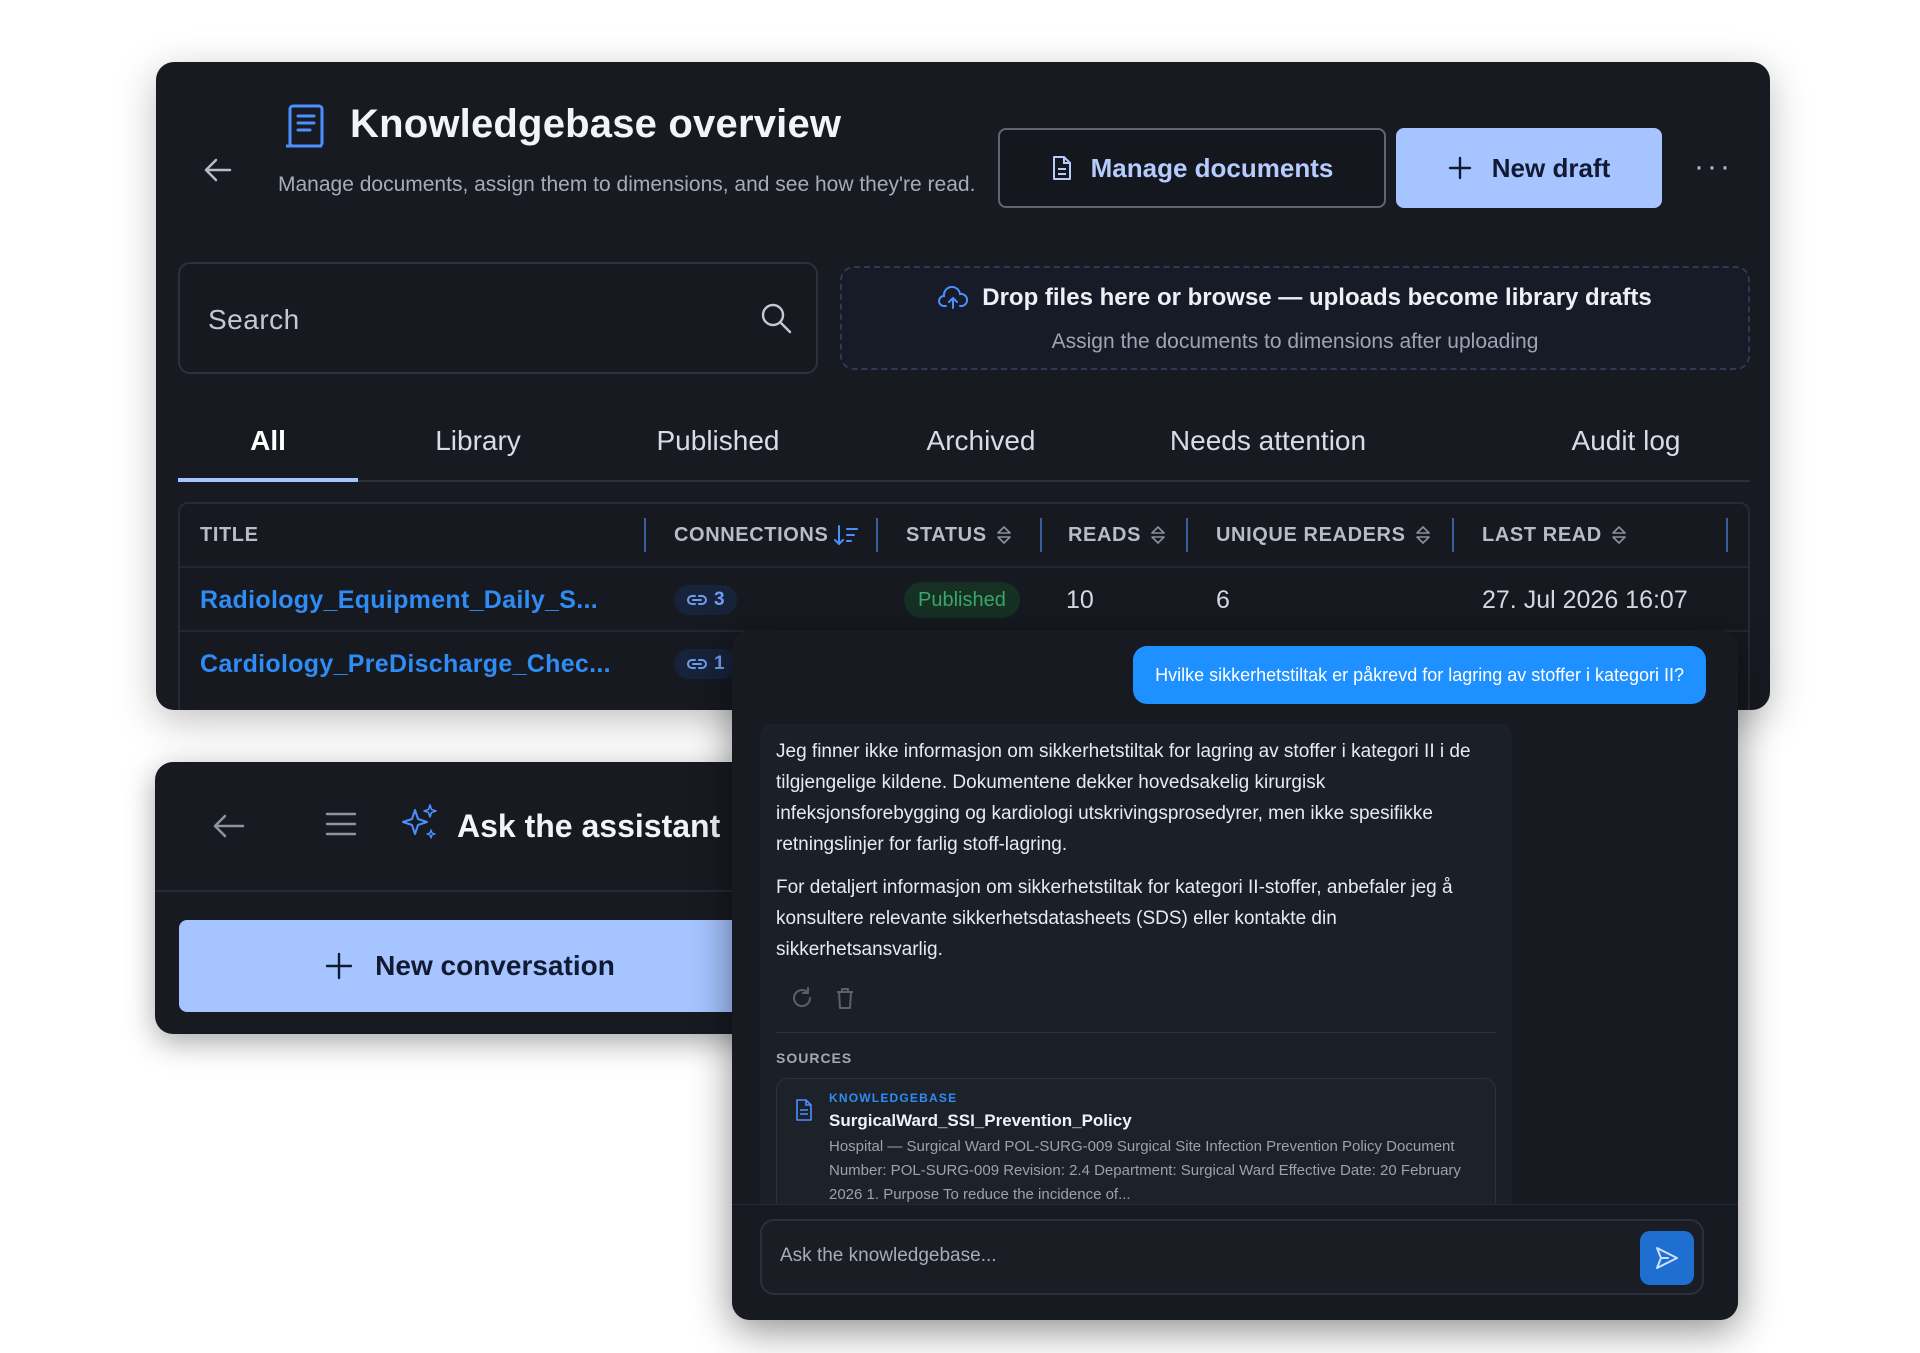 Image resolution: width=1920 pixels, height=1353 pixels. What do you see at coordinates (1311, 534) in the screenshot?
I see `column-header-unique-readers-label: UNIQUE READERS` at bounding box center [1311, 534].